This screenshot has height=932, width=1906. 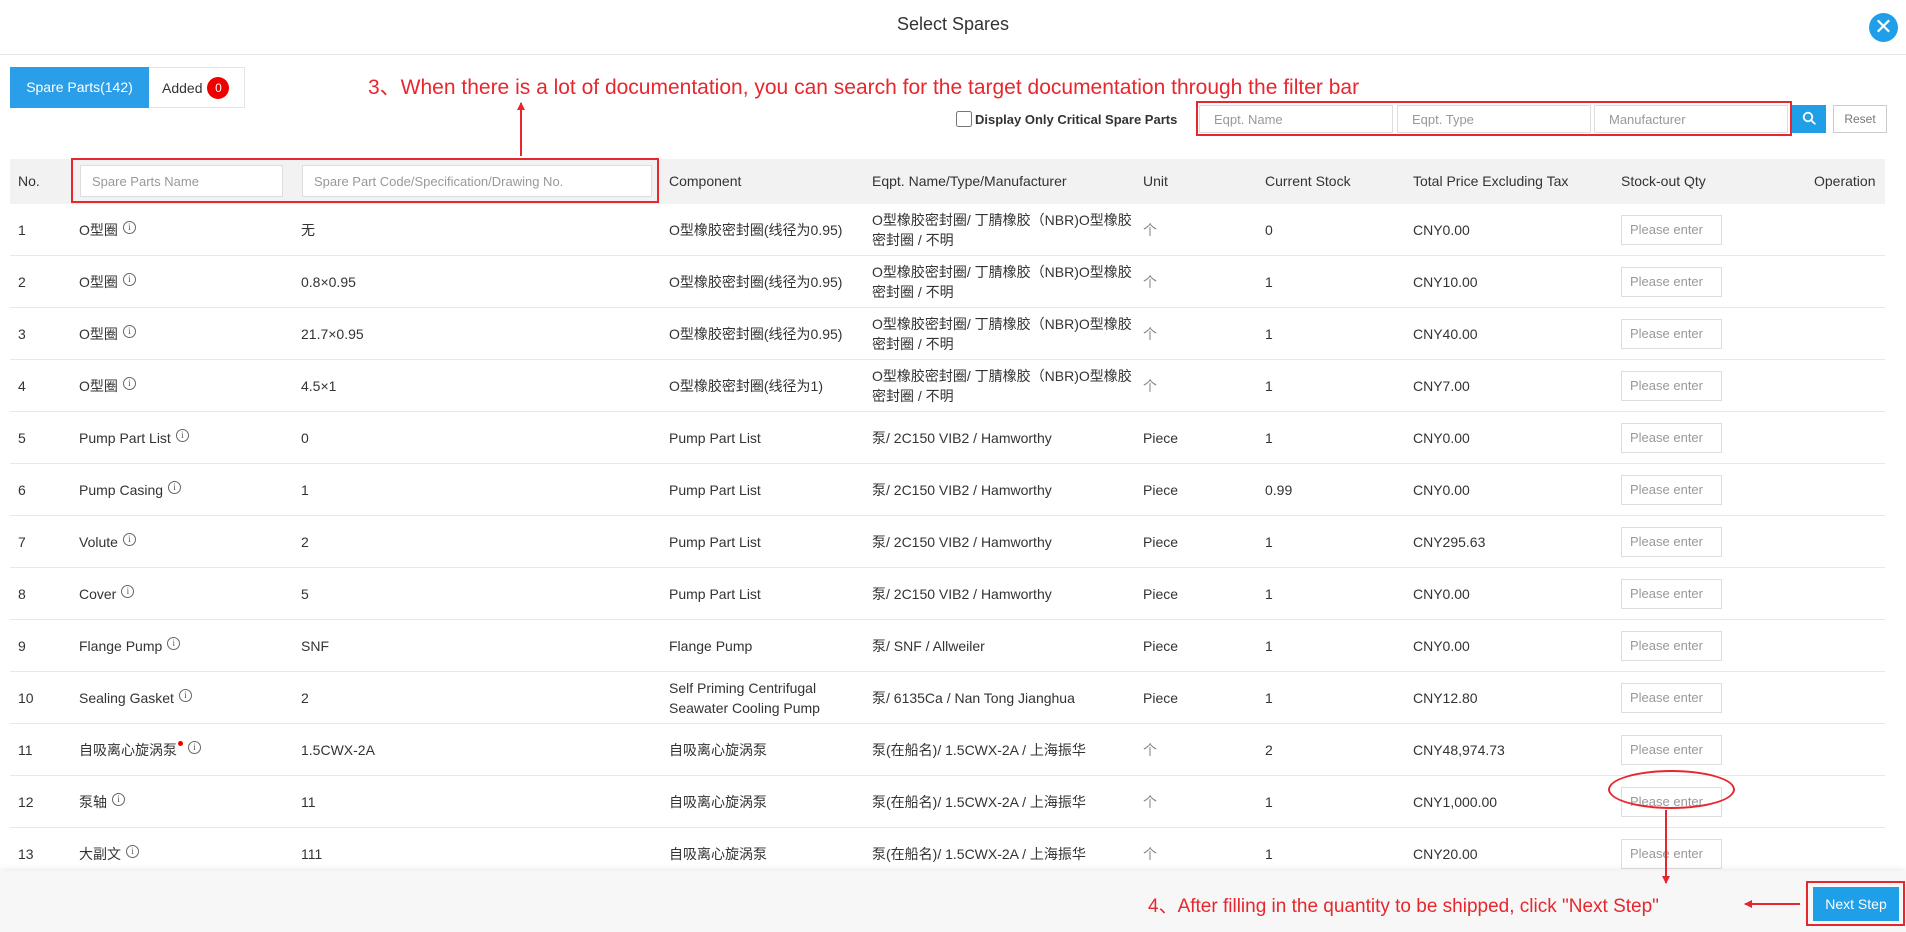 I want to click on cell-no: 12, so click(x=26, y=801).